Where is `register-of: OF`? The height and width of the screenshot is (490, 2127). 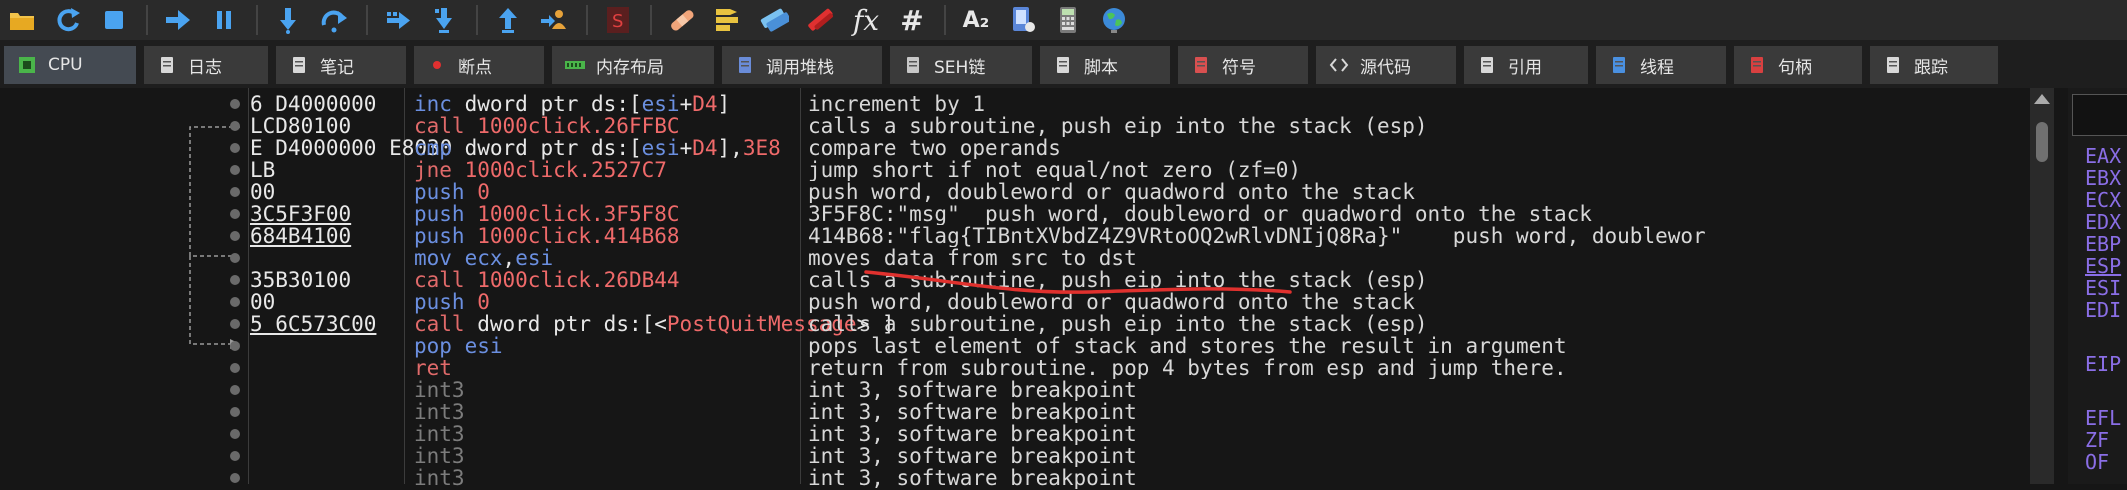 register-of: OF is located at coordinates (2097, 462).